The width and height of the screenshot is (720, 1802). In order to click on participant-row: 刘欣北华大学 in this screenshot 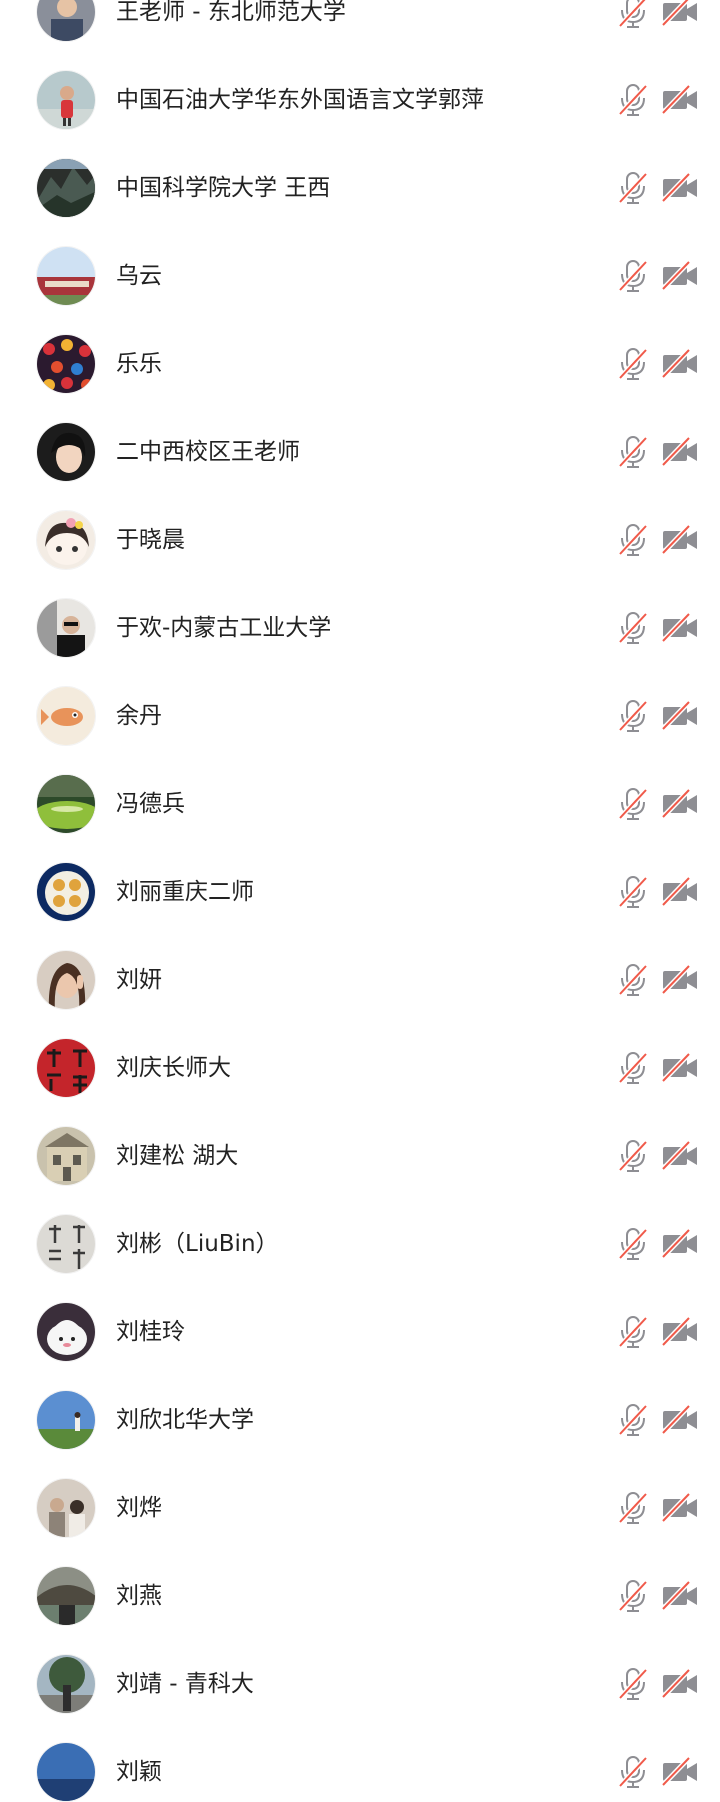, I will do `click(360, 1420)`.